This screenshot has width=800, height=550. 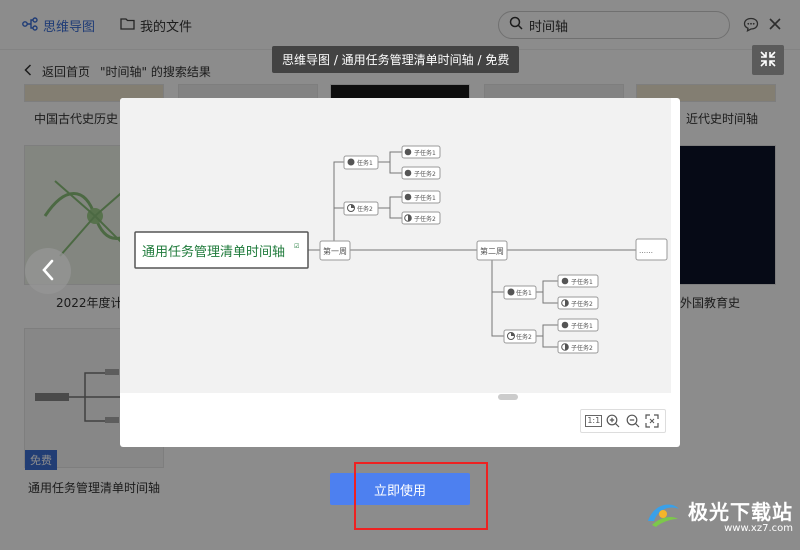 I want to click on mindmap-week1-label: 第一周, so click(x=335, y=251).